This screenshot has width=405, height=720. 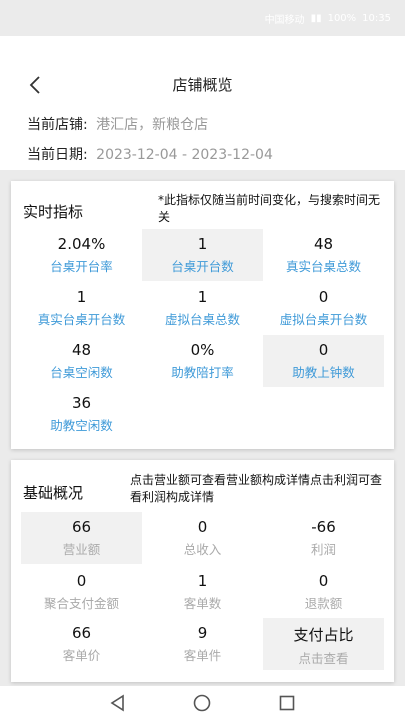 What do you see at coordinates (57, 125) in the screenshot?
I see `store-label: 当前店铺:` at bounding box center [57, 125].